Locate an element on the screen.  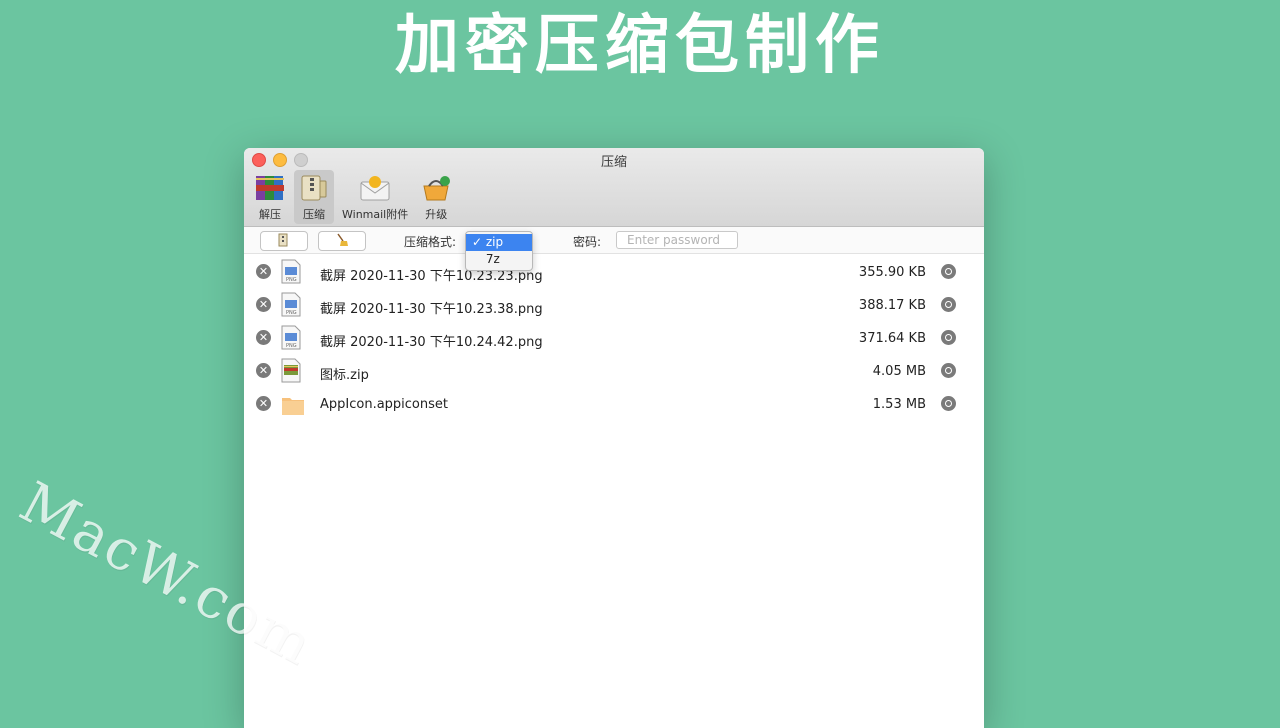
clear-list-button is located at coordinates (342, 241).